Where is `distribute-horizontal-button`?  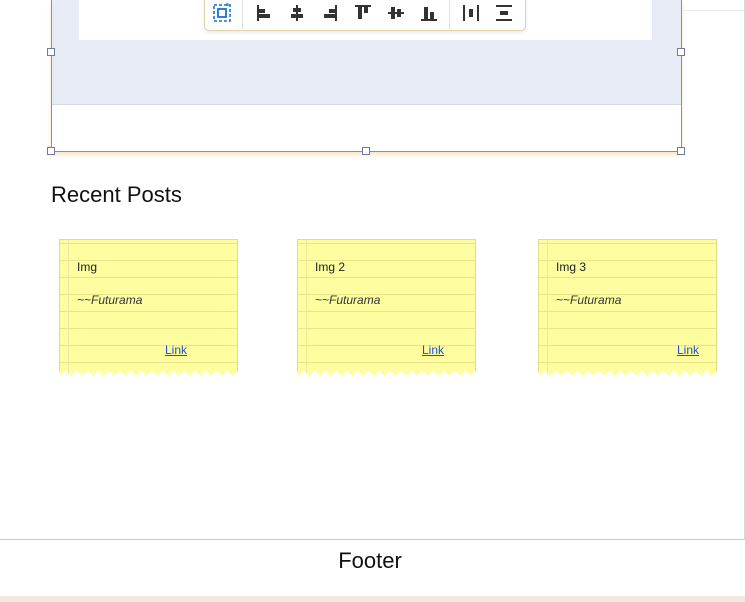 distribute-horizontal-button is located at coordinates (470, 14).